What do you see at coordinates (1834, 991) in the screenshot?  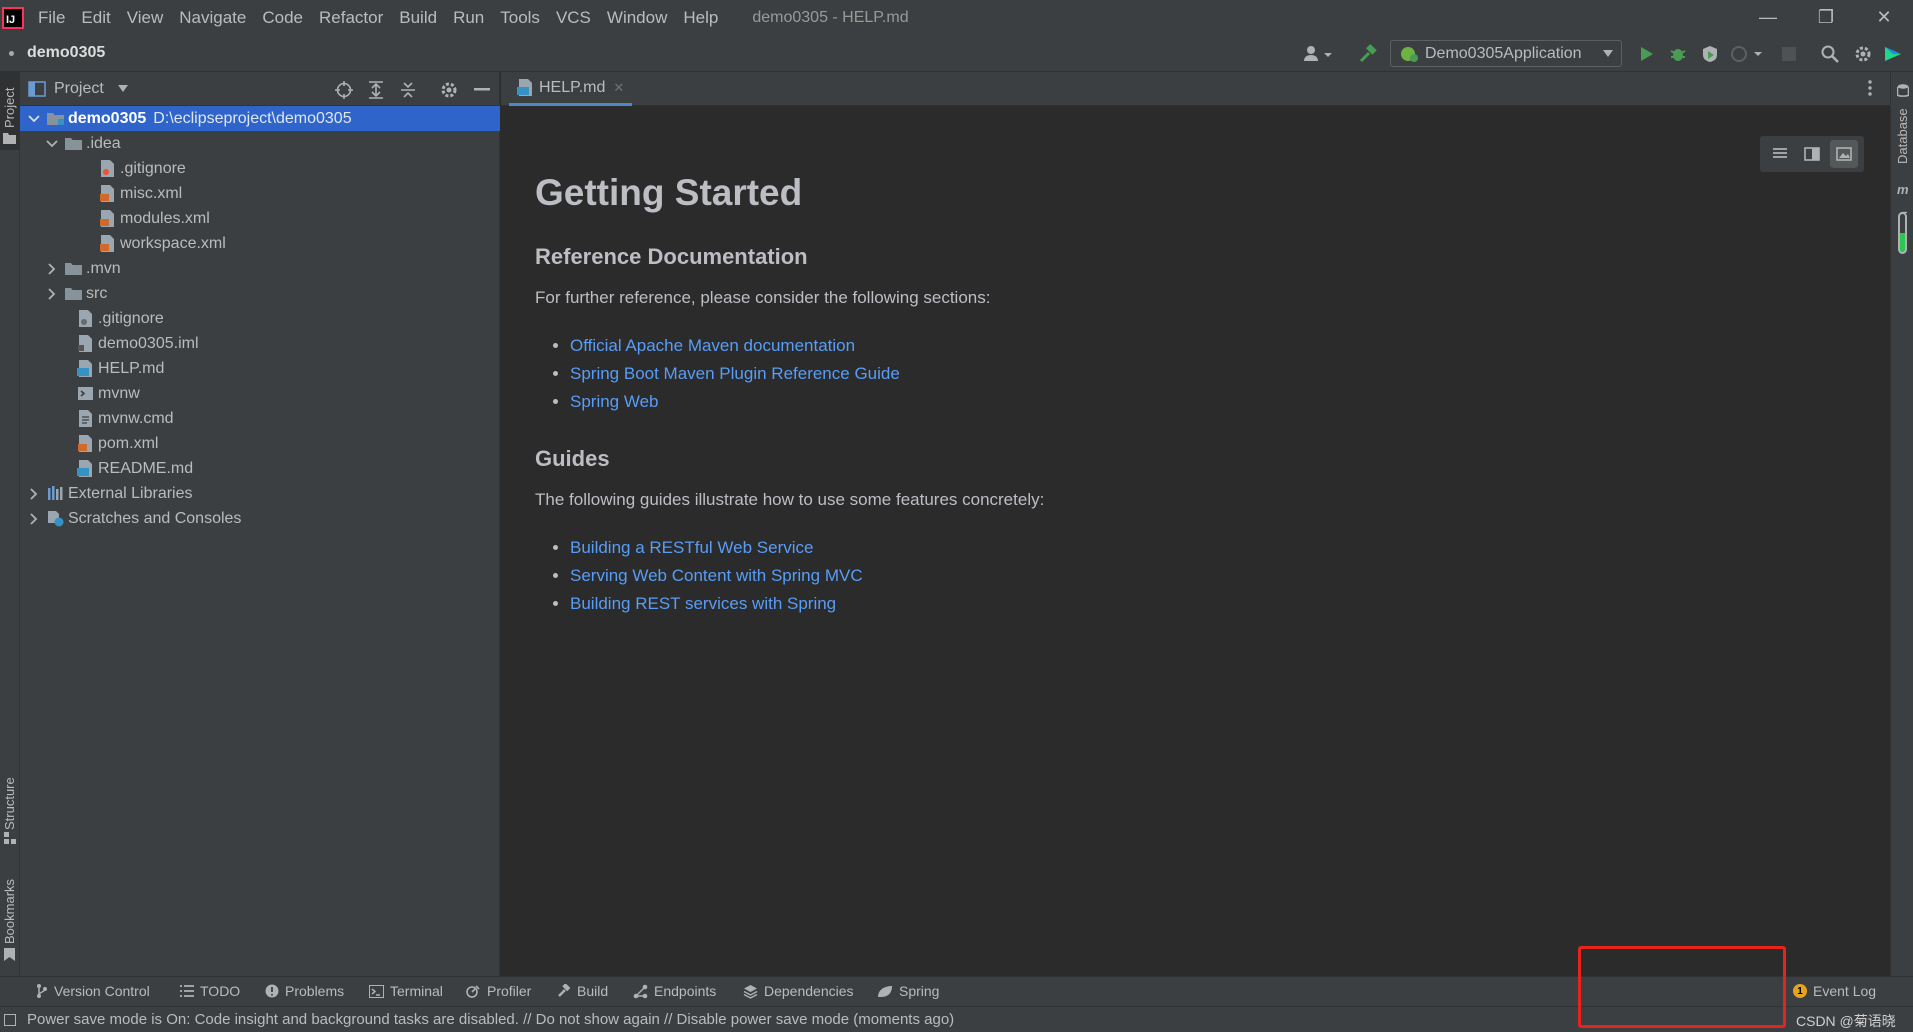 I see `tool-event-log: 1 Event Log` at bounding box center [1834, 991].